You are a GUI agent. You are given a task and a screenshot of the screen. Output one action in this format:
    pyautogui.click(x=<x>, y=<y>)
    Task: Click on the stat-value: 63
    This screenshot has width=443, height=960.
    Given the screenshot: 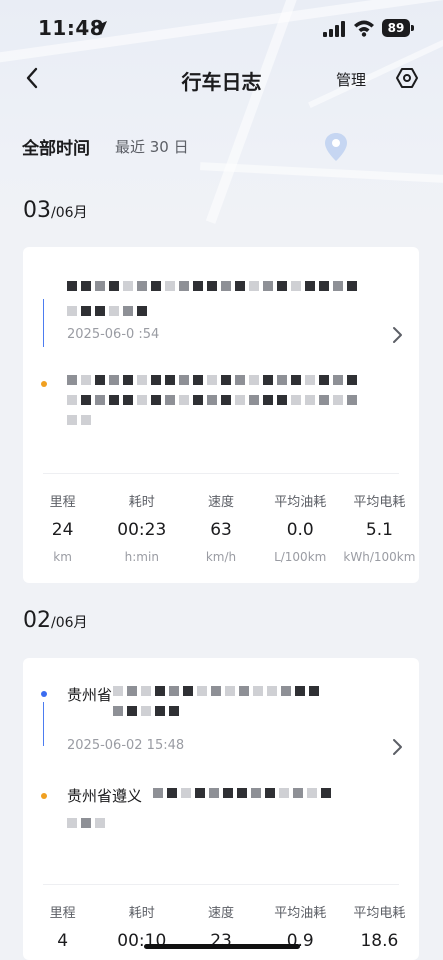 What is the action you would take?
    pyautogui.click(x=221, y=530)
    